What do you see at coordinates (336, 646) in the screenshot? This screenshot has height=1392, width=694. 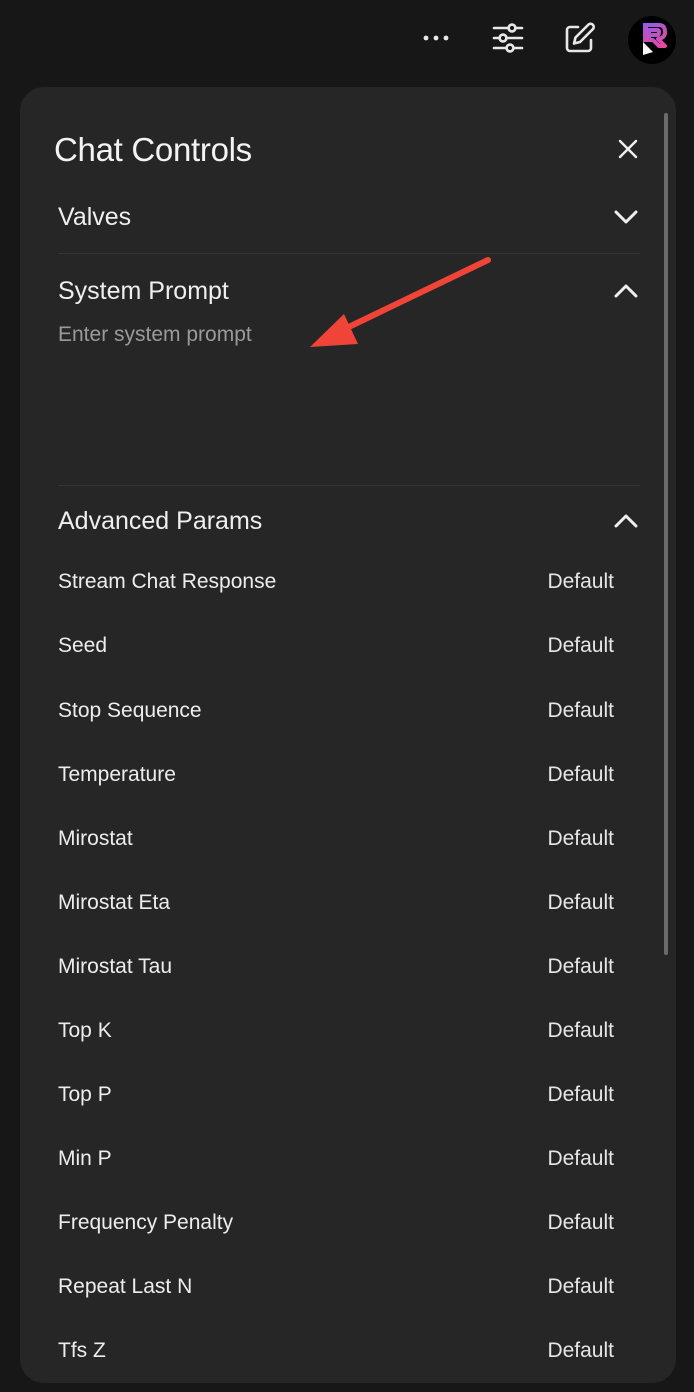 I see `param-row-seed: Seed Default` at bounding box center [336, 646].